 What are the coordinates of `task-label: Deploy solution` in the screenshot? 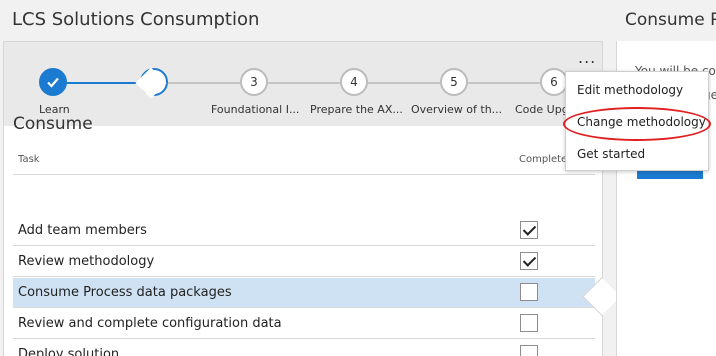 It's located at (69, 351).